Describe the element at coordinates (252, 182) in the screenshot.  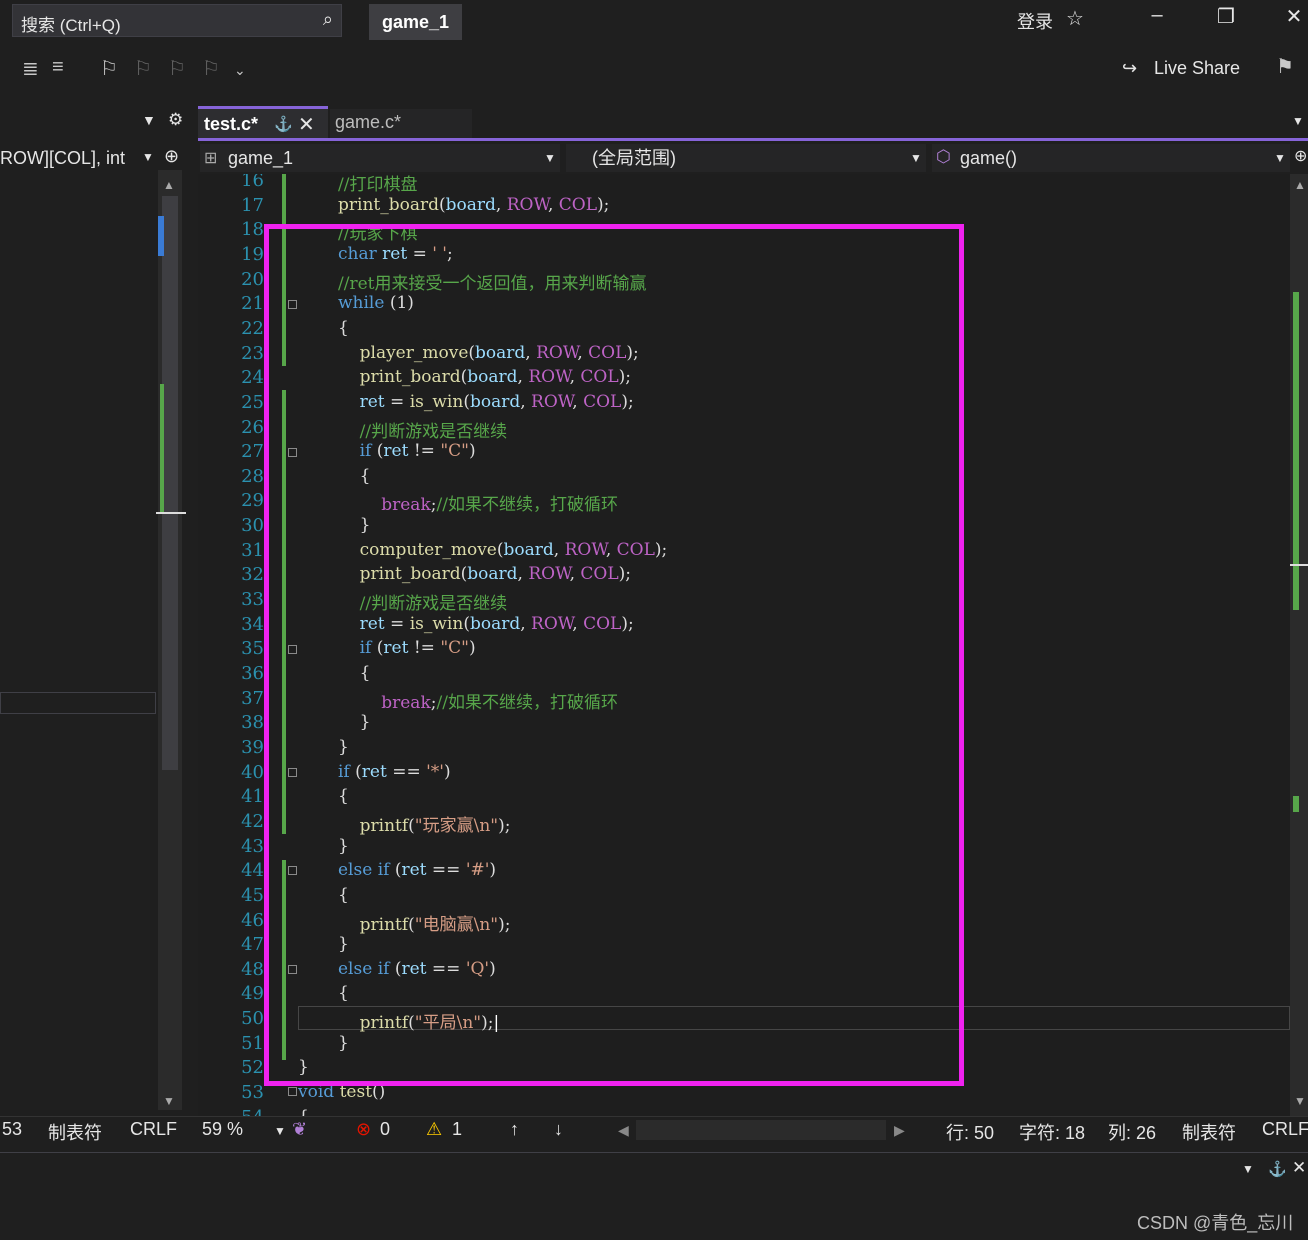
I see `line-number: 16` at that location.